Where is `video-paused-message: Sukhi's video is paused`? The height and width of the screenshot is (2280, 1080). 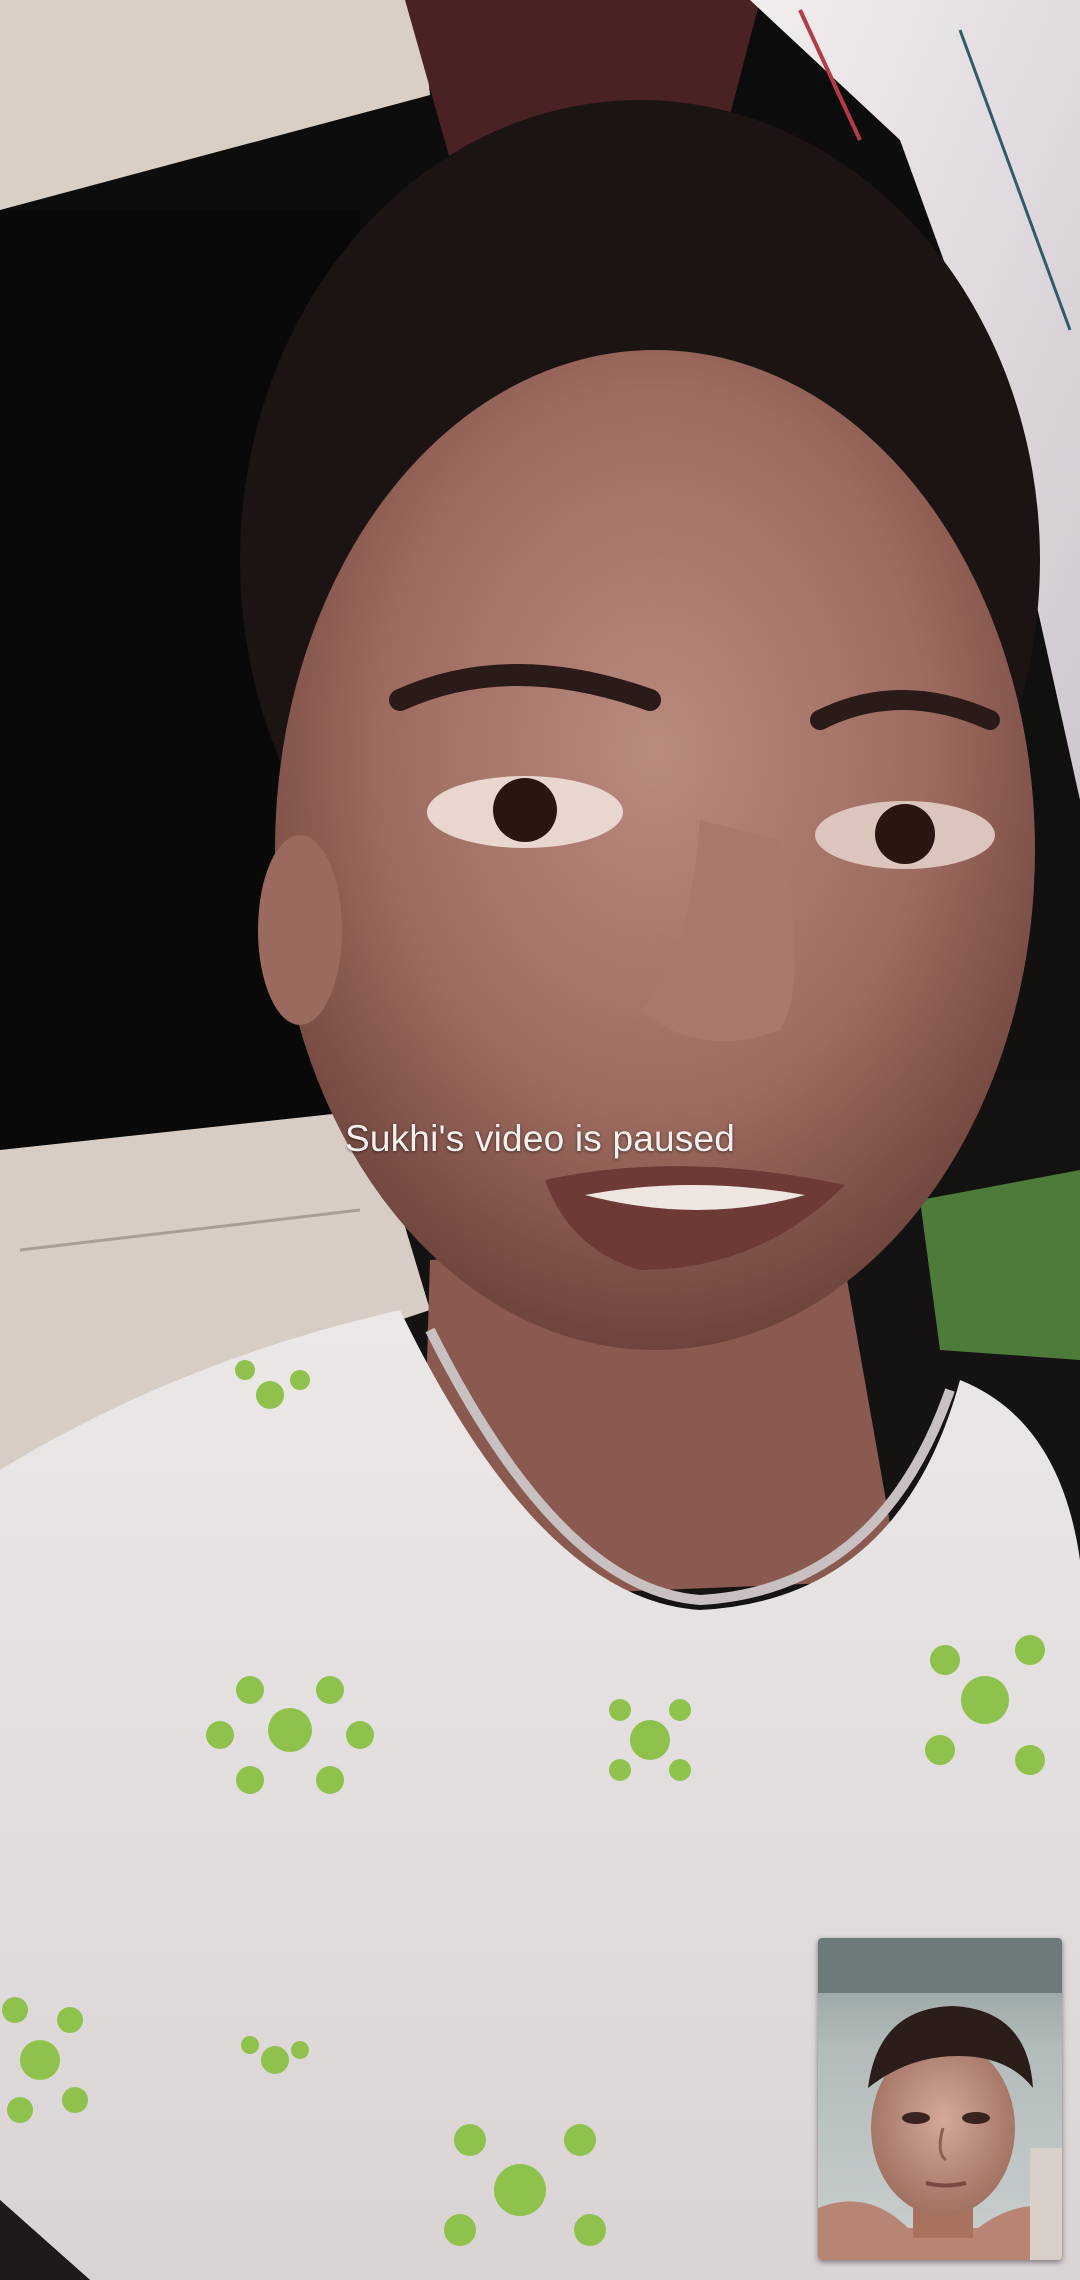
video-paused-message: Sukhi's video is paused is located at coordinates (540, 1138).